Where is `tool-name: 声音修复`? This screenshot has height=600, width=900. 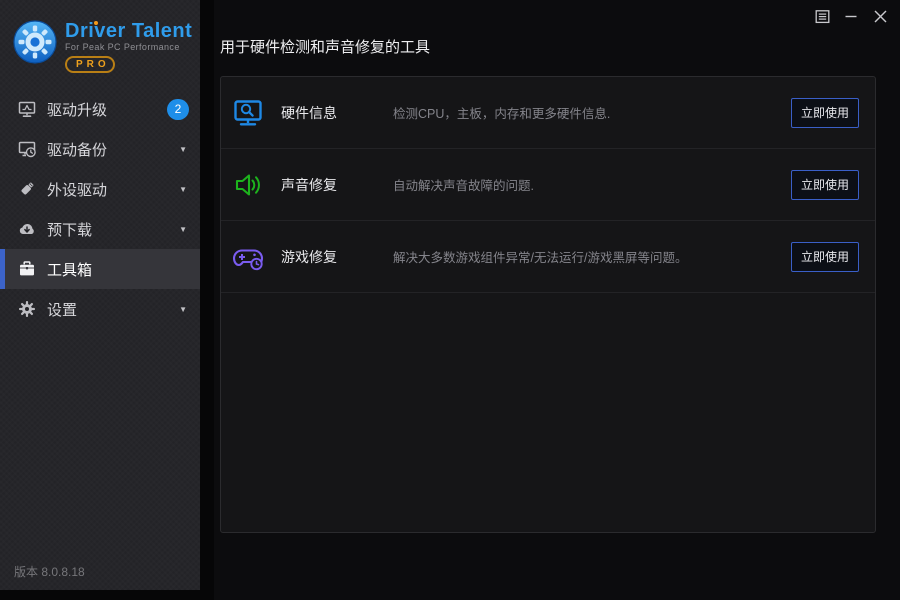 tool-name: 声音修复 is located at coordinates (309, 184).